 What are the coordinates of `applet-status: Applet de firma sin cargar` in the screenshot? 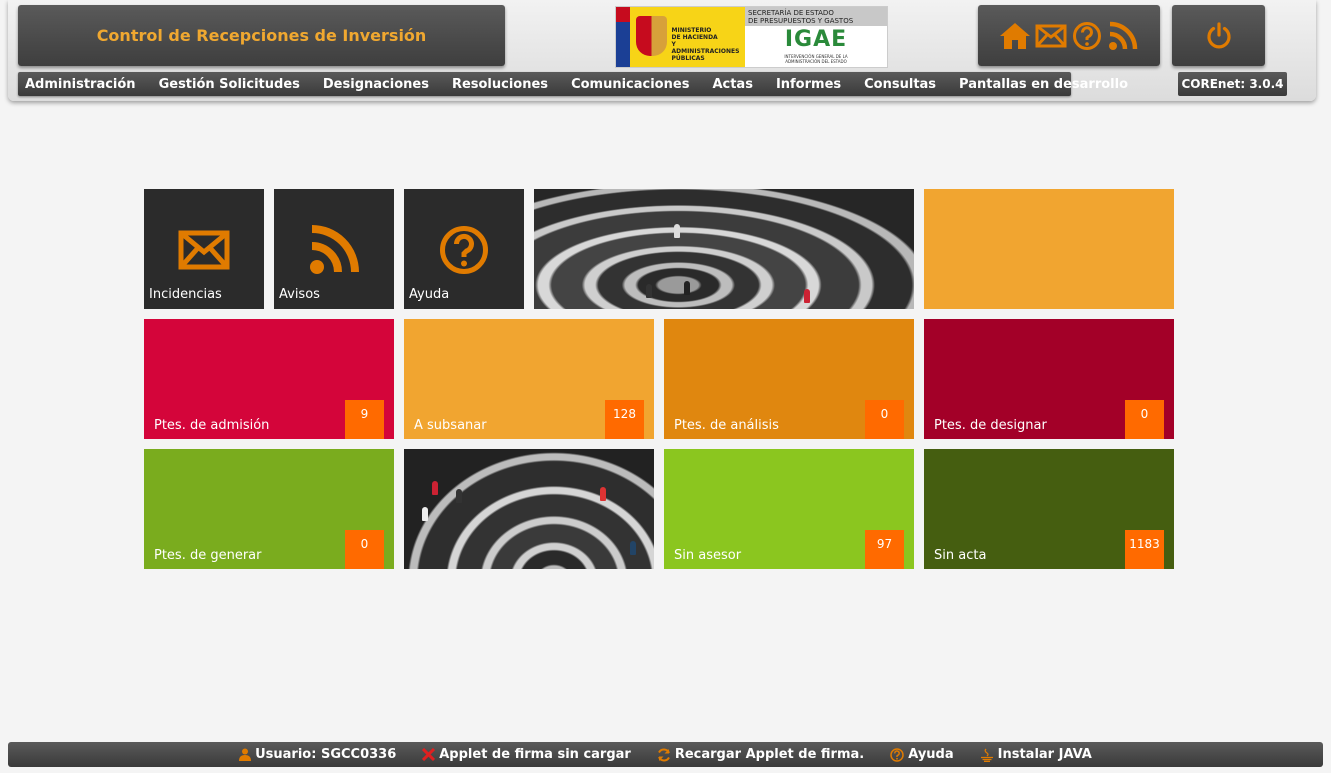 It's located at (526, 754).